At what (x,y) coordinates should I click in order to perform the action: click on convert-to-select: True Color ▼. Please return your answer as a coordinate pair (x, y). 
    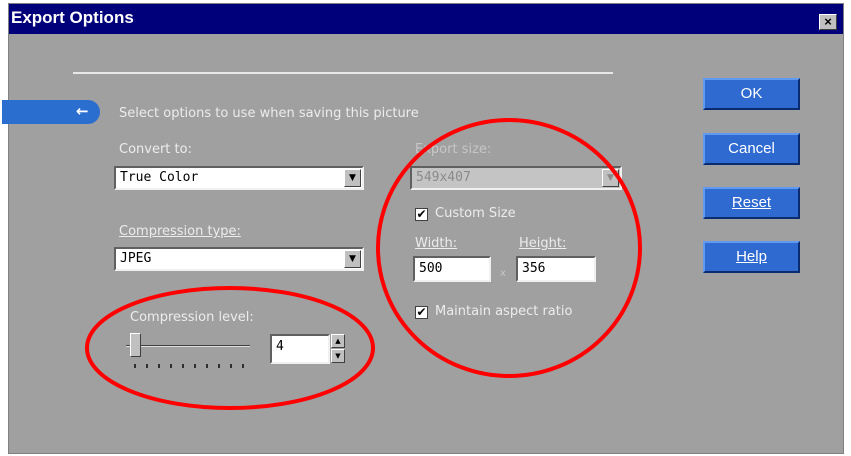
    Looking at the image, I should click on (239, 178).